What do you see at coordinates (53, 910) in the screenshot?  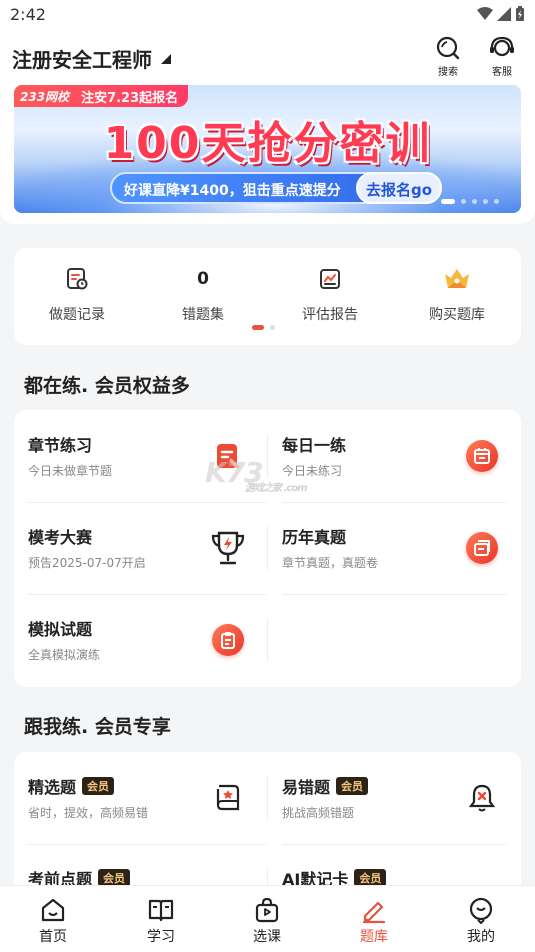 I see `home-icon` at bounding box center [53, 910].